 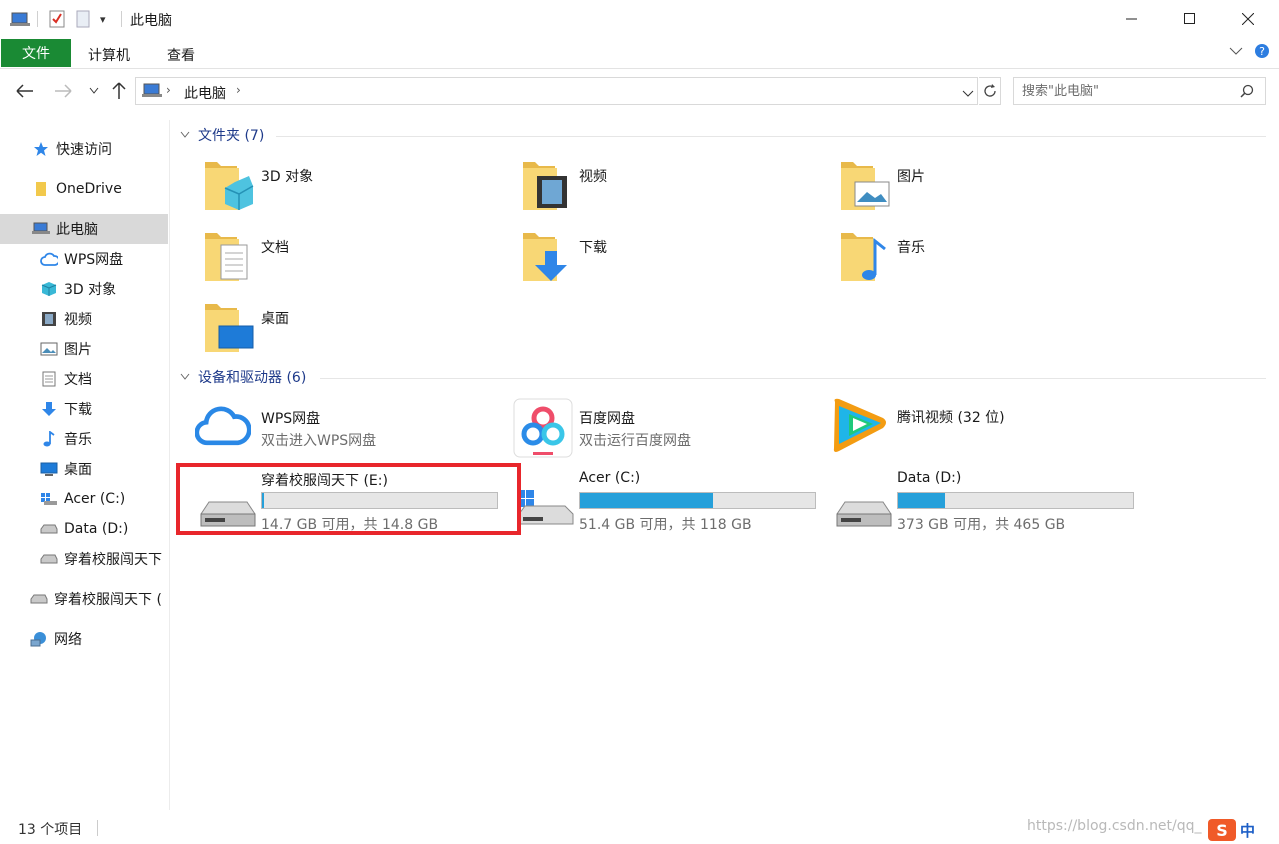 I want to click on folder-videos: 视频, so click(x=671, y=188).